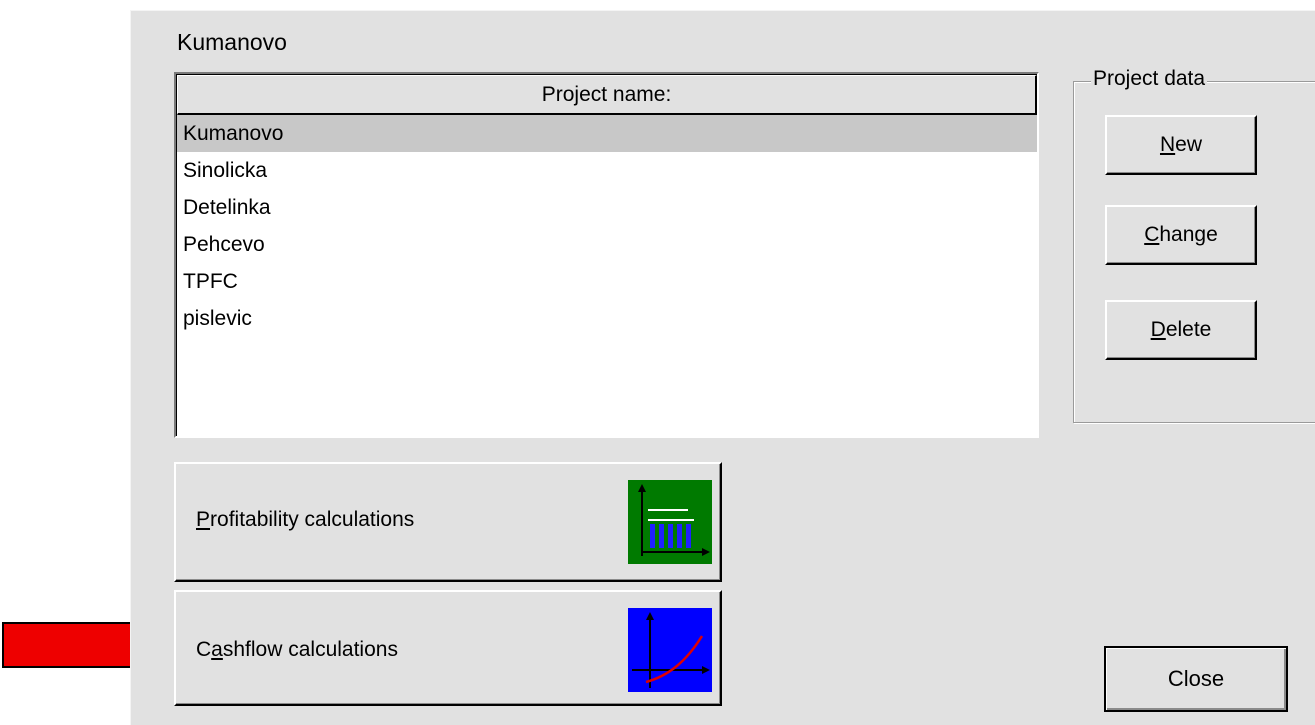 This screenshot has width=1315, height=725. Describe the element at coordinates (232, 42) in the screenshot. I see `current-project-title: Kumanovo` at that location.